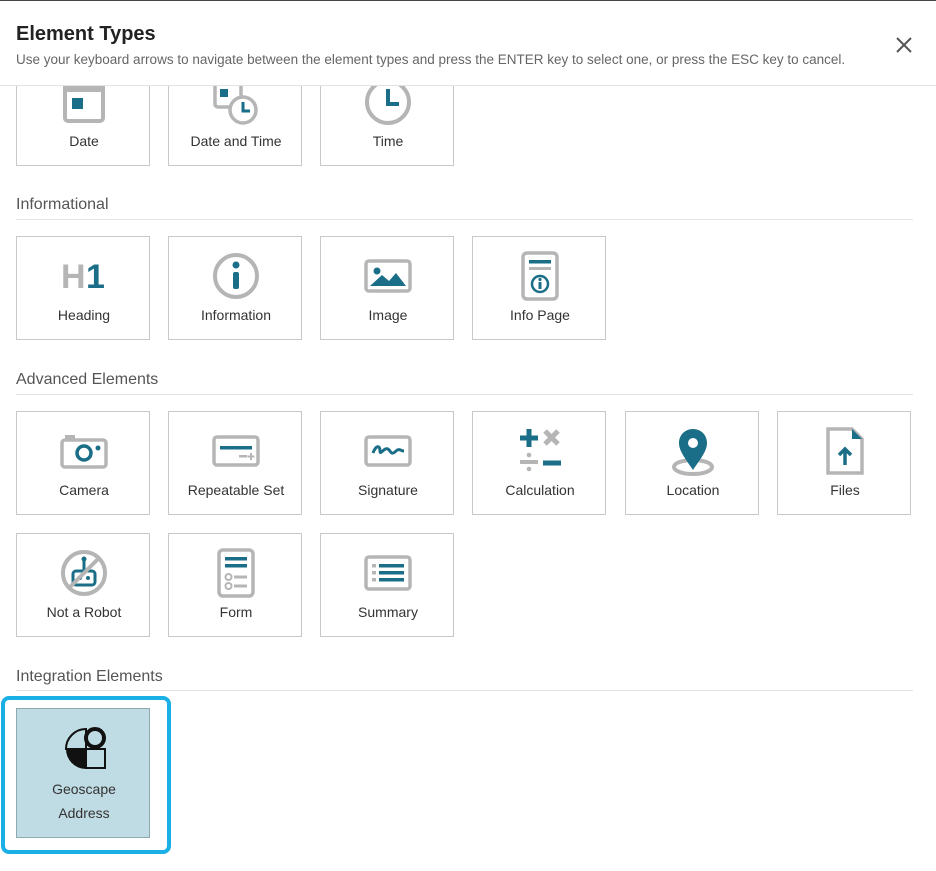 This screenshot has height=871, width=936. What do you see at coordinates (540, 276) in the screenshot?
I see `info-page-icon` at bounding box center [540, 276].